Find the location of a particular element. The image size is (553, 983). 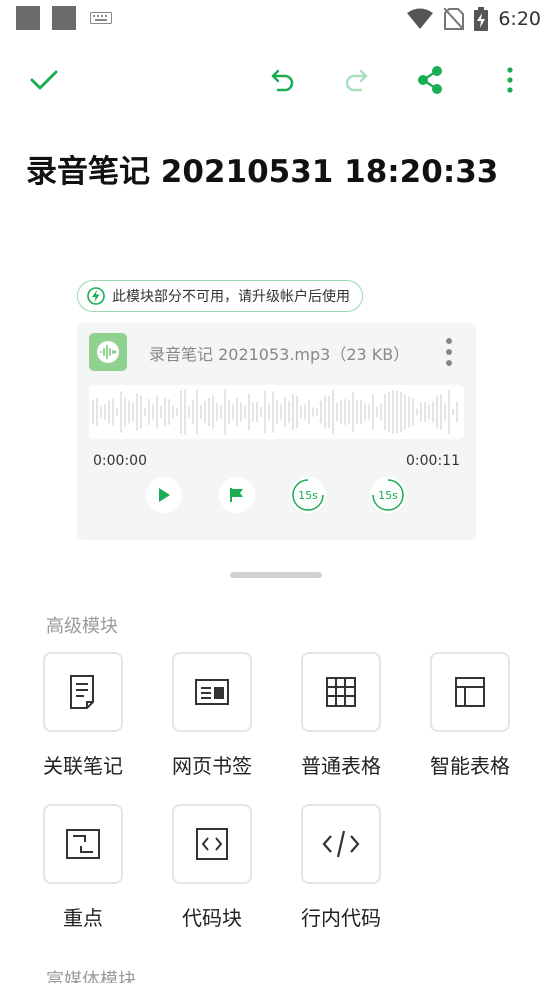

clock: 6:20 is located at coordinates (519, 19).